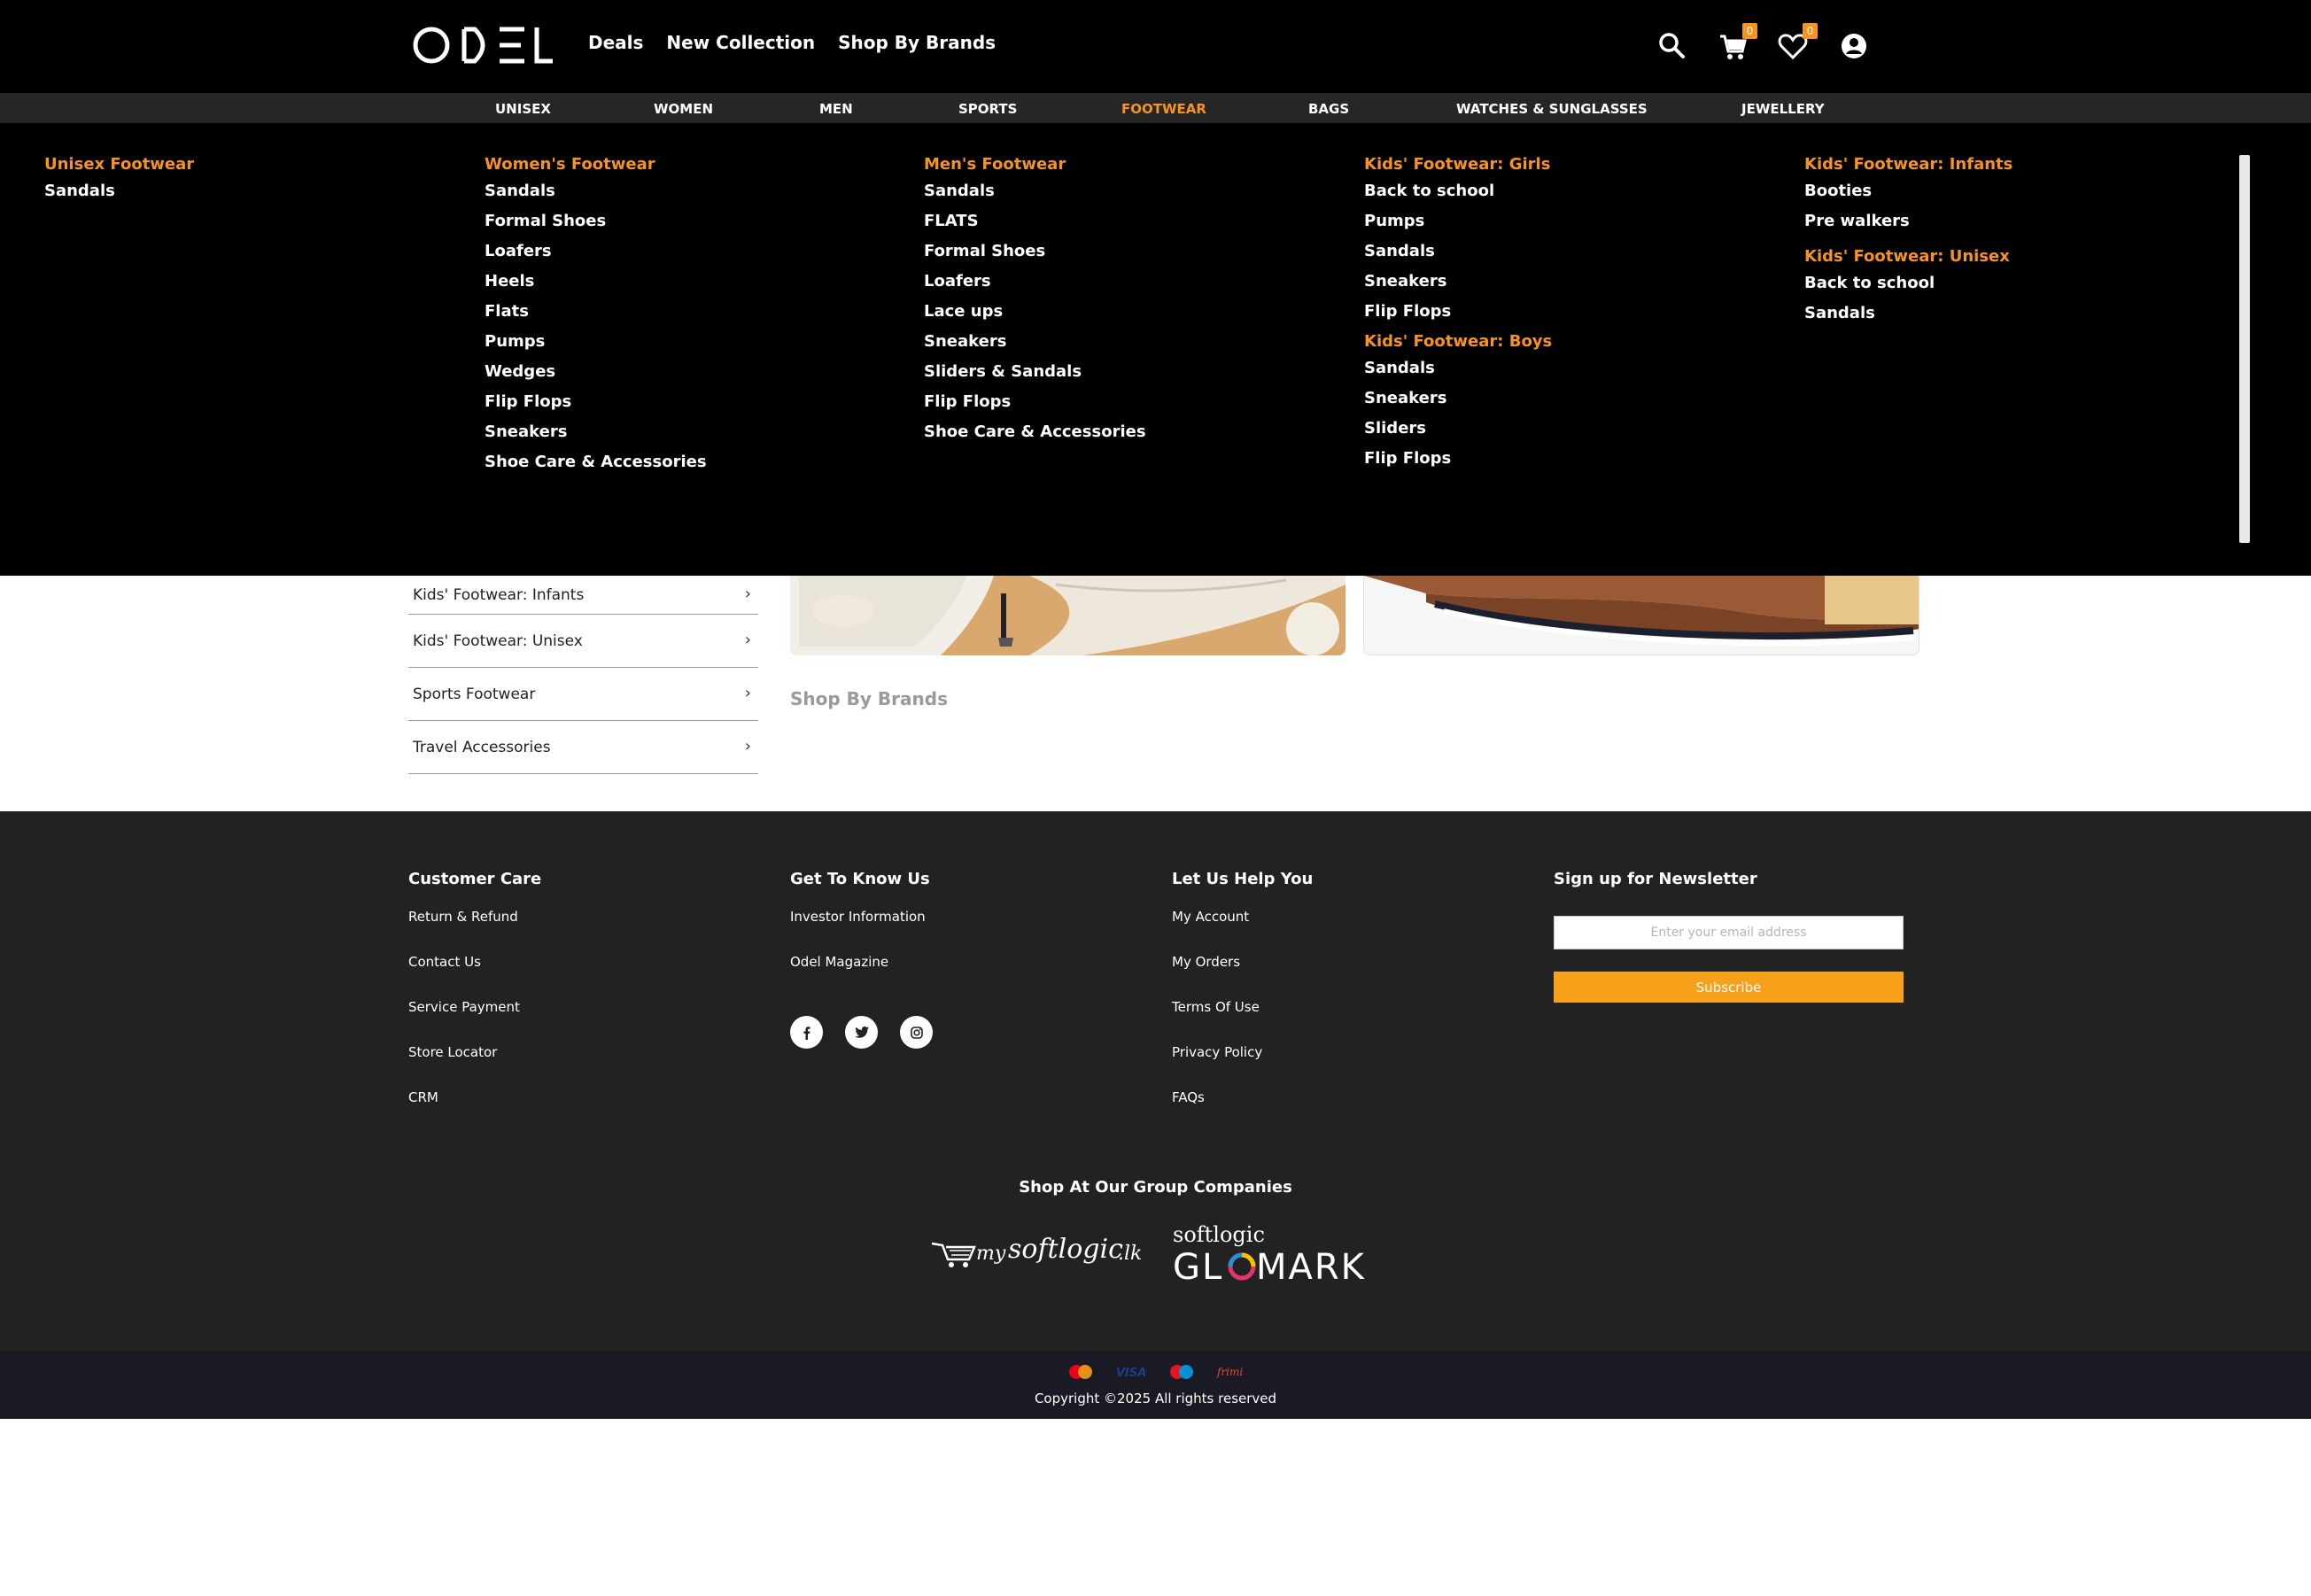  What do you see at coordinates (1552, 109) in the screenshot?
I see `category-watches-sunglasses: WATCHES & SUNGLASSES` at bounding box center [1552, 109].